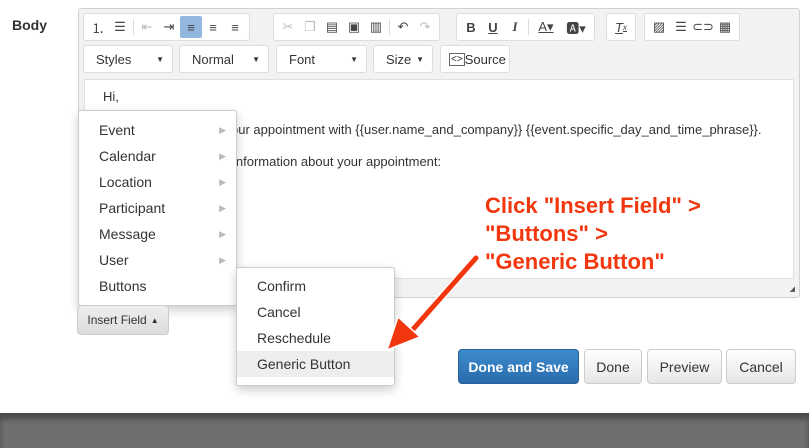 The image size is (809, 448). What do you see at coordinates (404, 430) in the screenshot?
I see `page-footer-shadow` at bounding box center [404, 430].